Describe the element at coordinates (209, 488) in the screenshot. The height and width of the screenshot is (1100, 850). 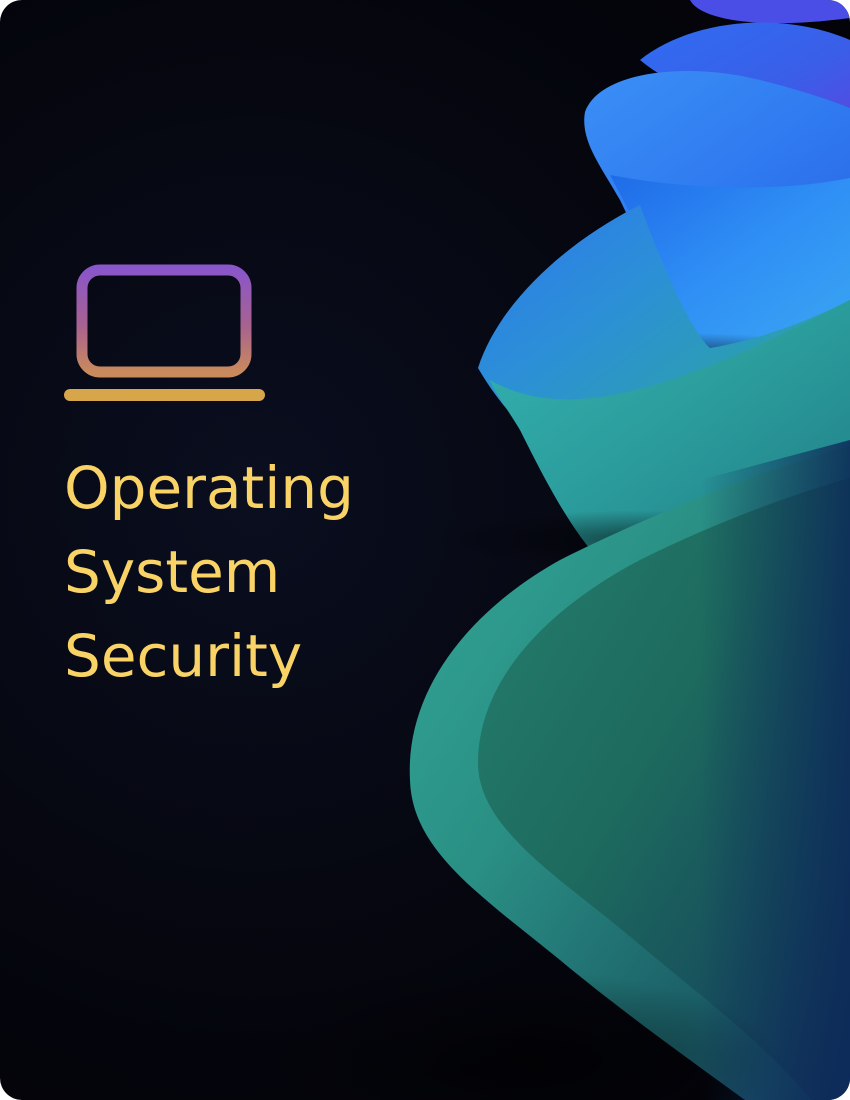
I see `title-line-1: Operating` at that location.